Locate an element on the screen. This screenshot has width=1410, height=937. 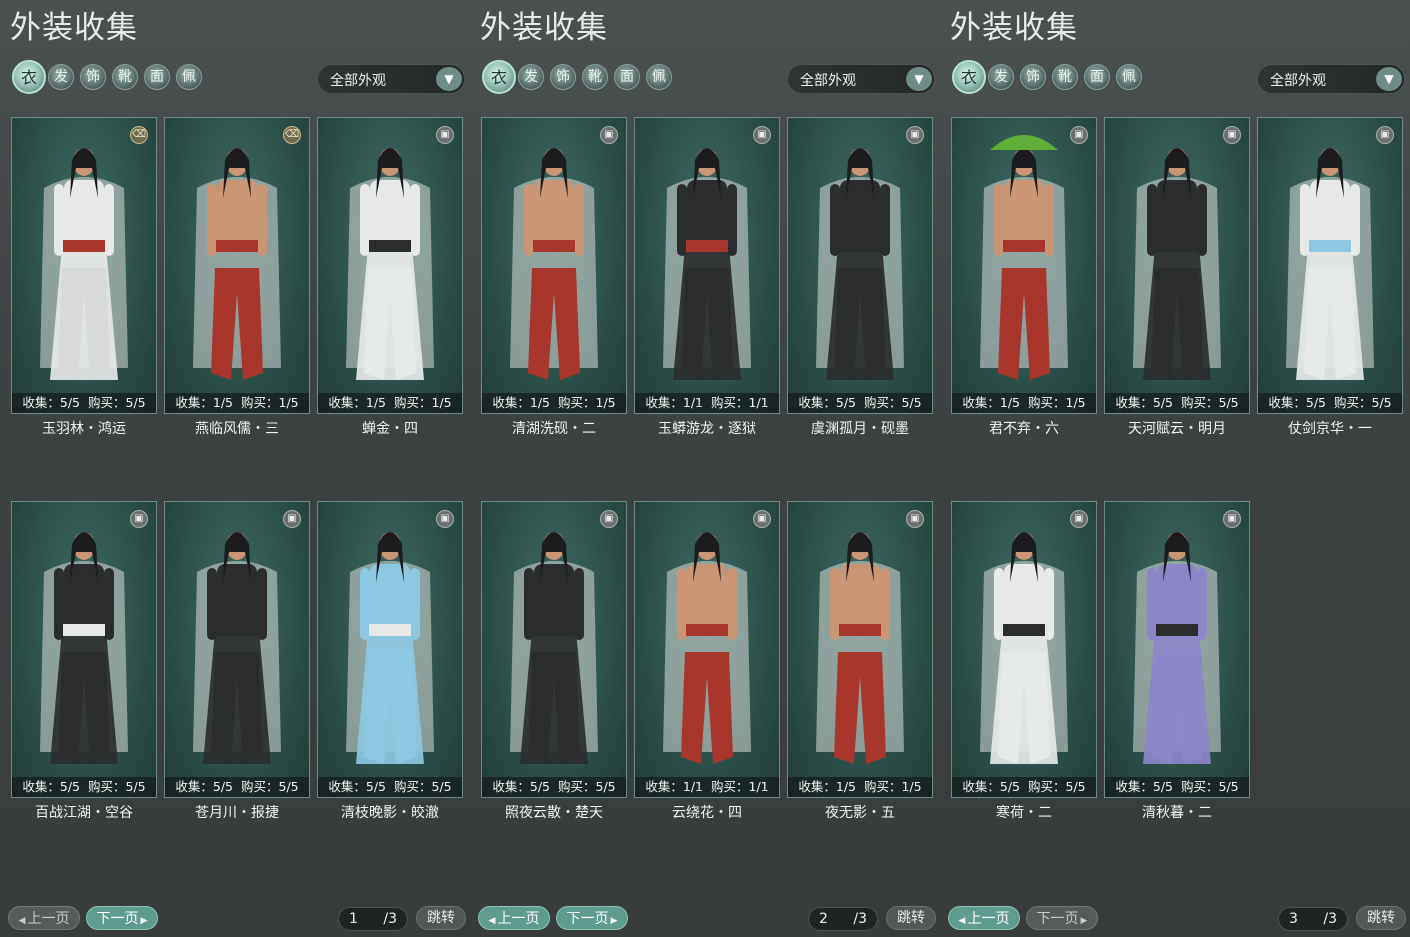
outfit-card: ⌫ 收集：1/5 购买：1/5 is located at coordinates (237, 265).